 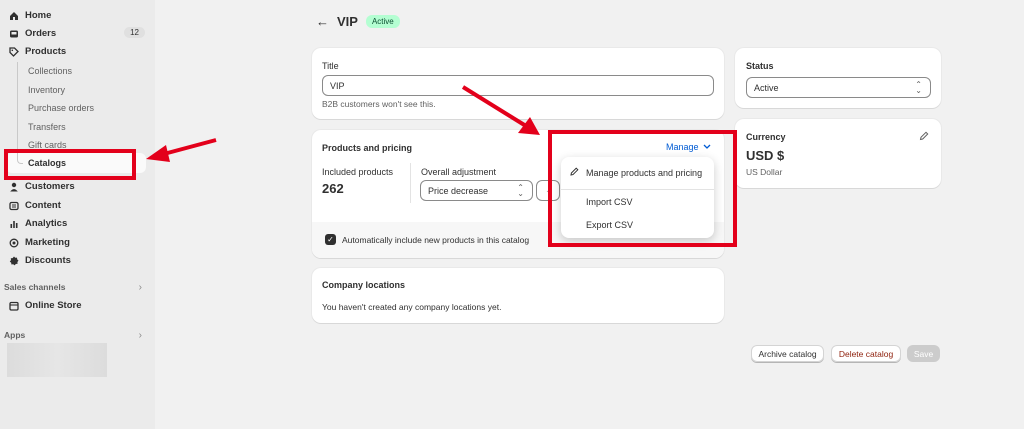 I want to click on company-locations-title: Company locations, so click(x=364, y=285).